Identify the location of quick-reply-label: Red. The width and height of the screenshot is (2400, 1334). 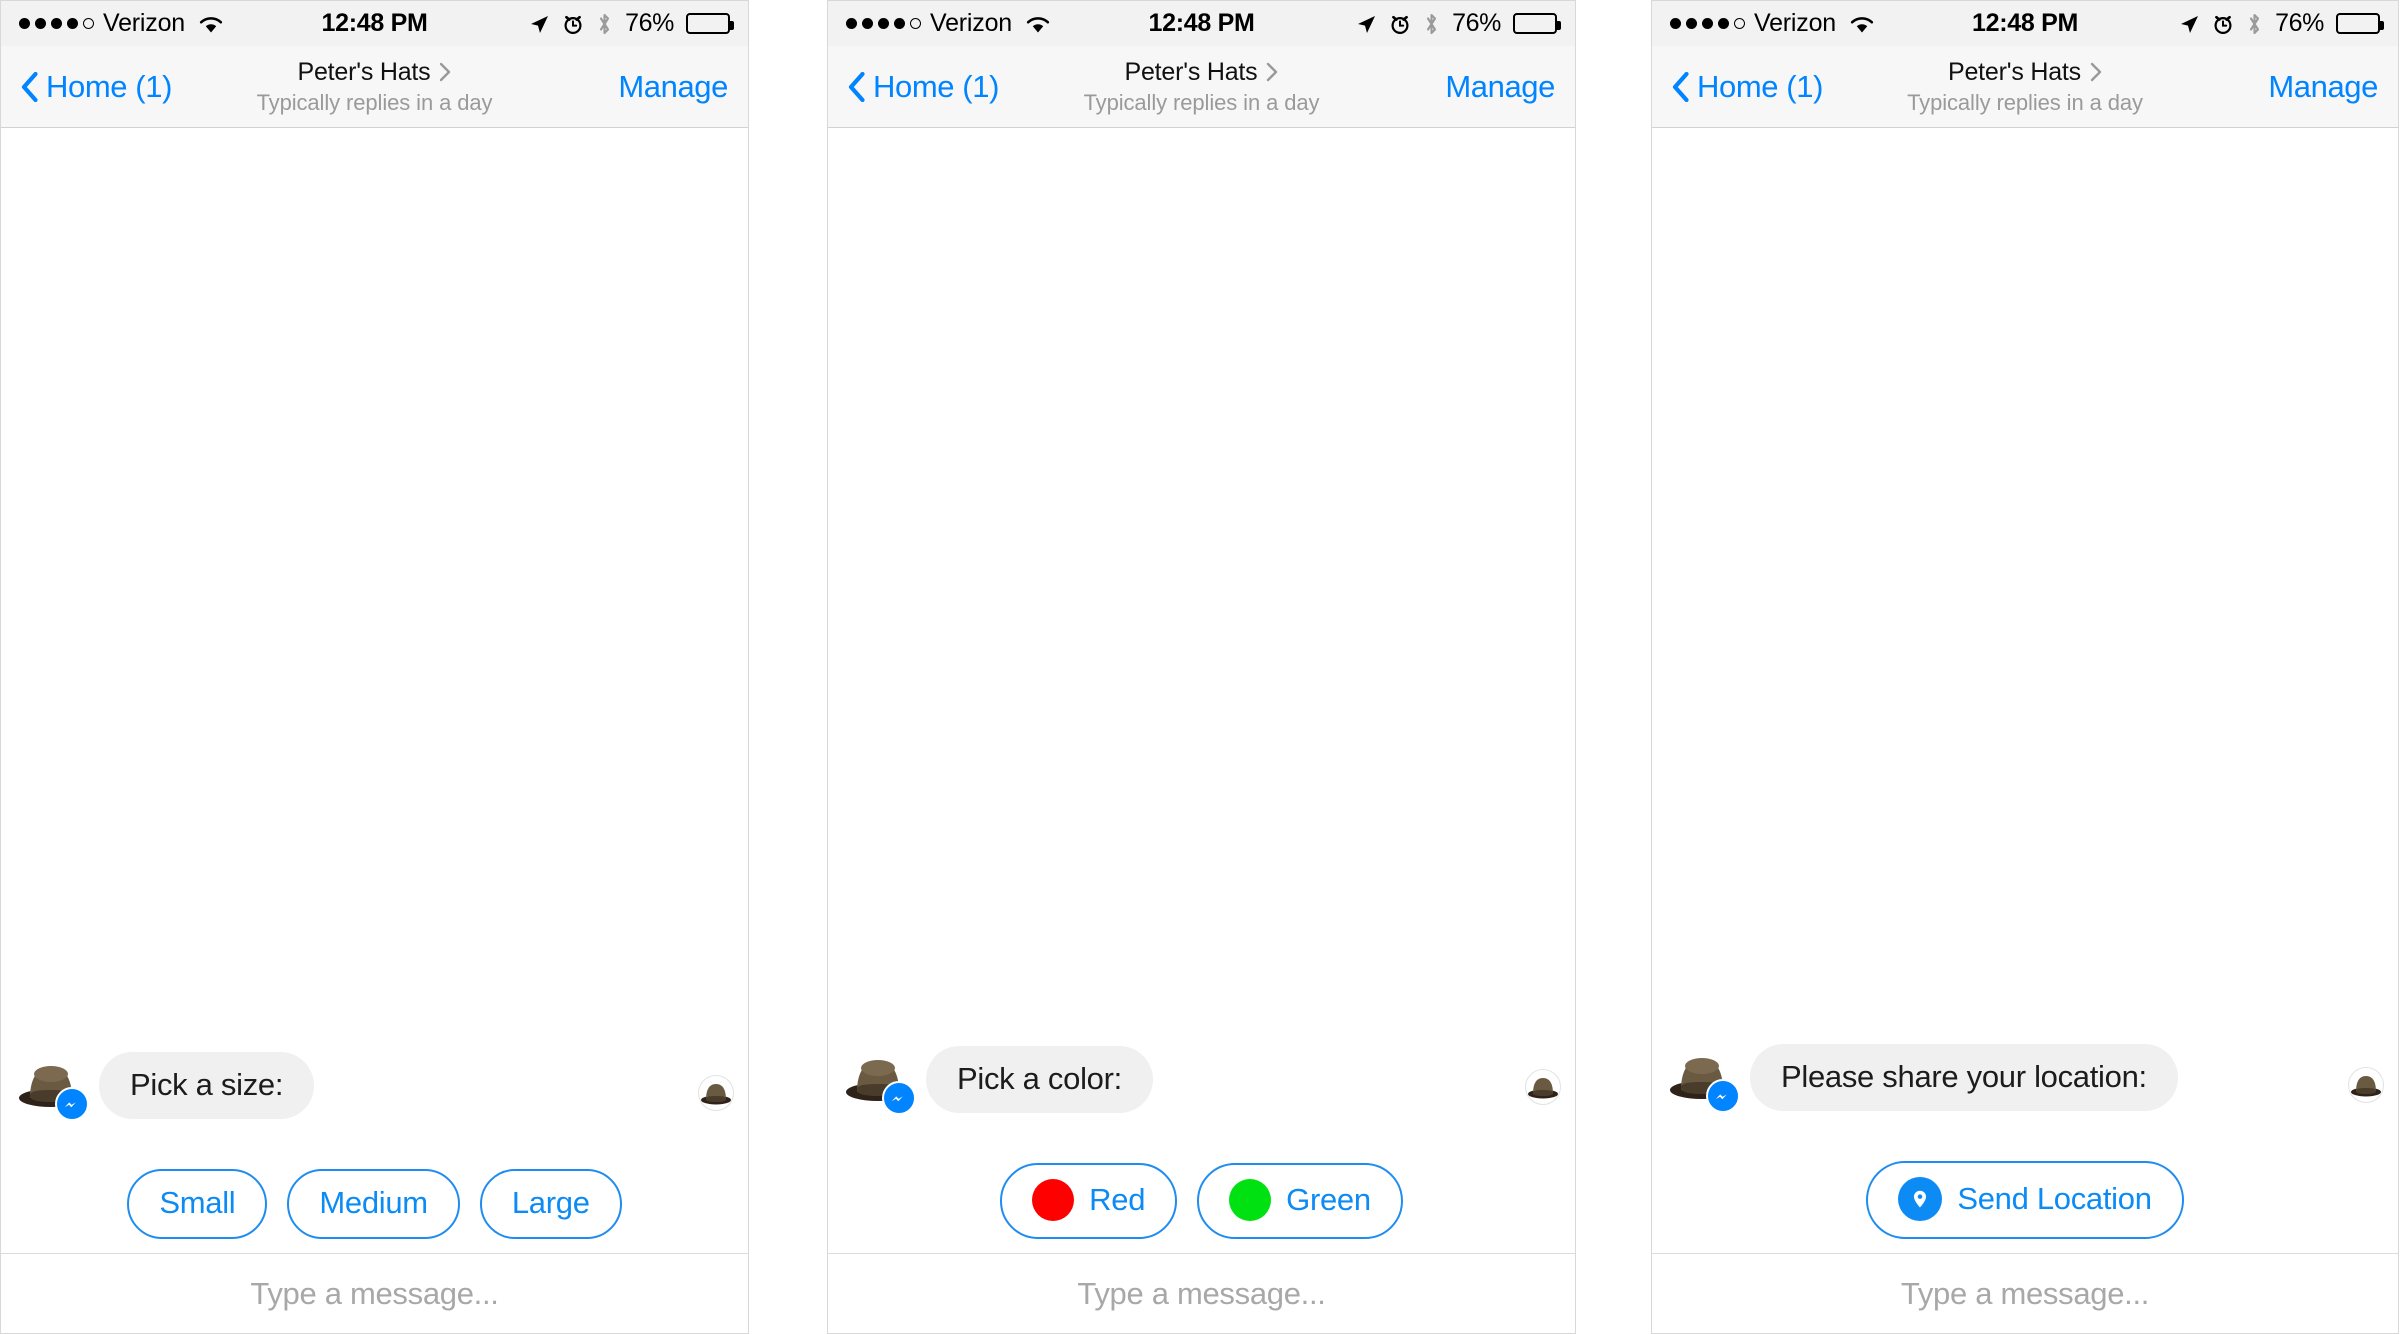
(1117, 1199).